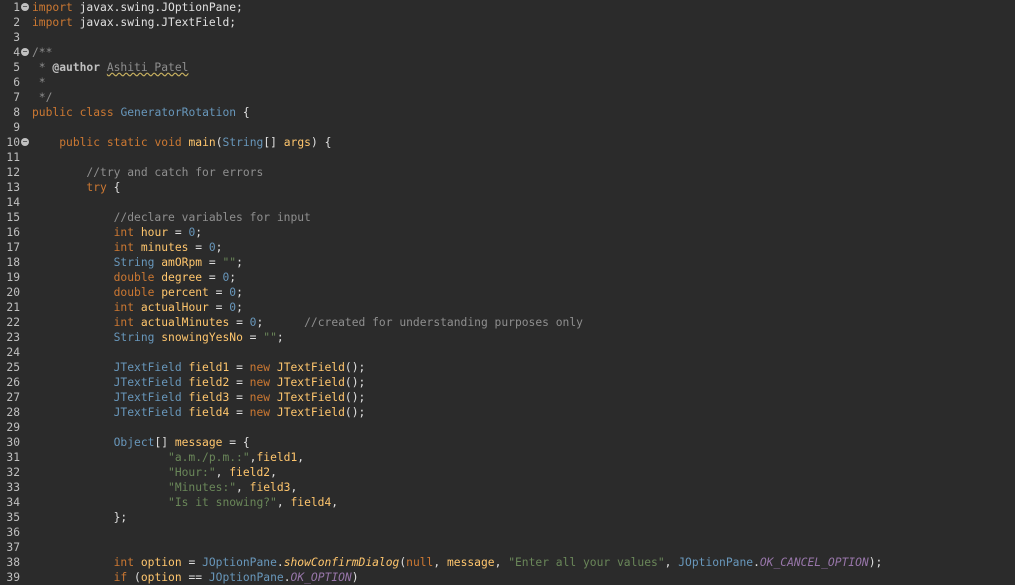  Describe the element at coordinates (110, 67) in the screenshot. I see `code-text: * @author Ashiti Patel` at that location.